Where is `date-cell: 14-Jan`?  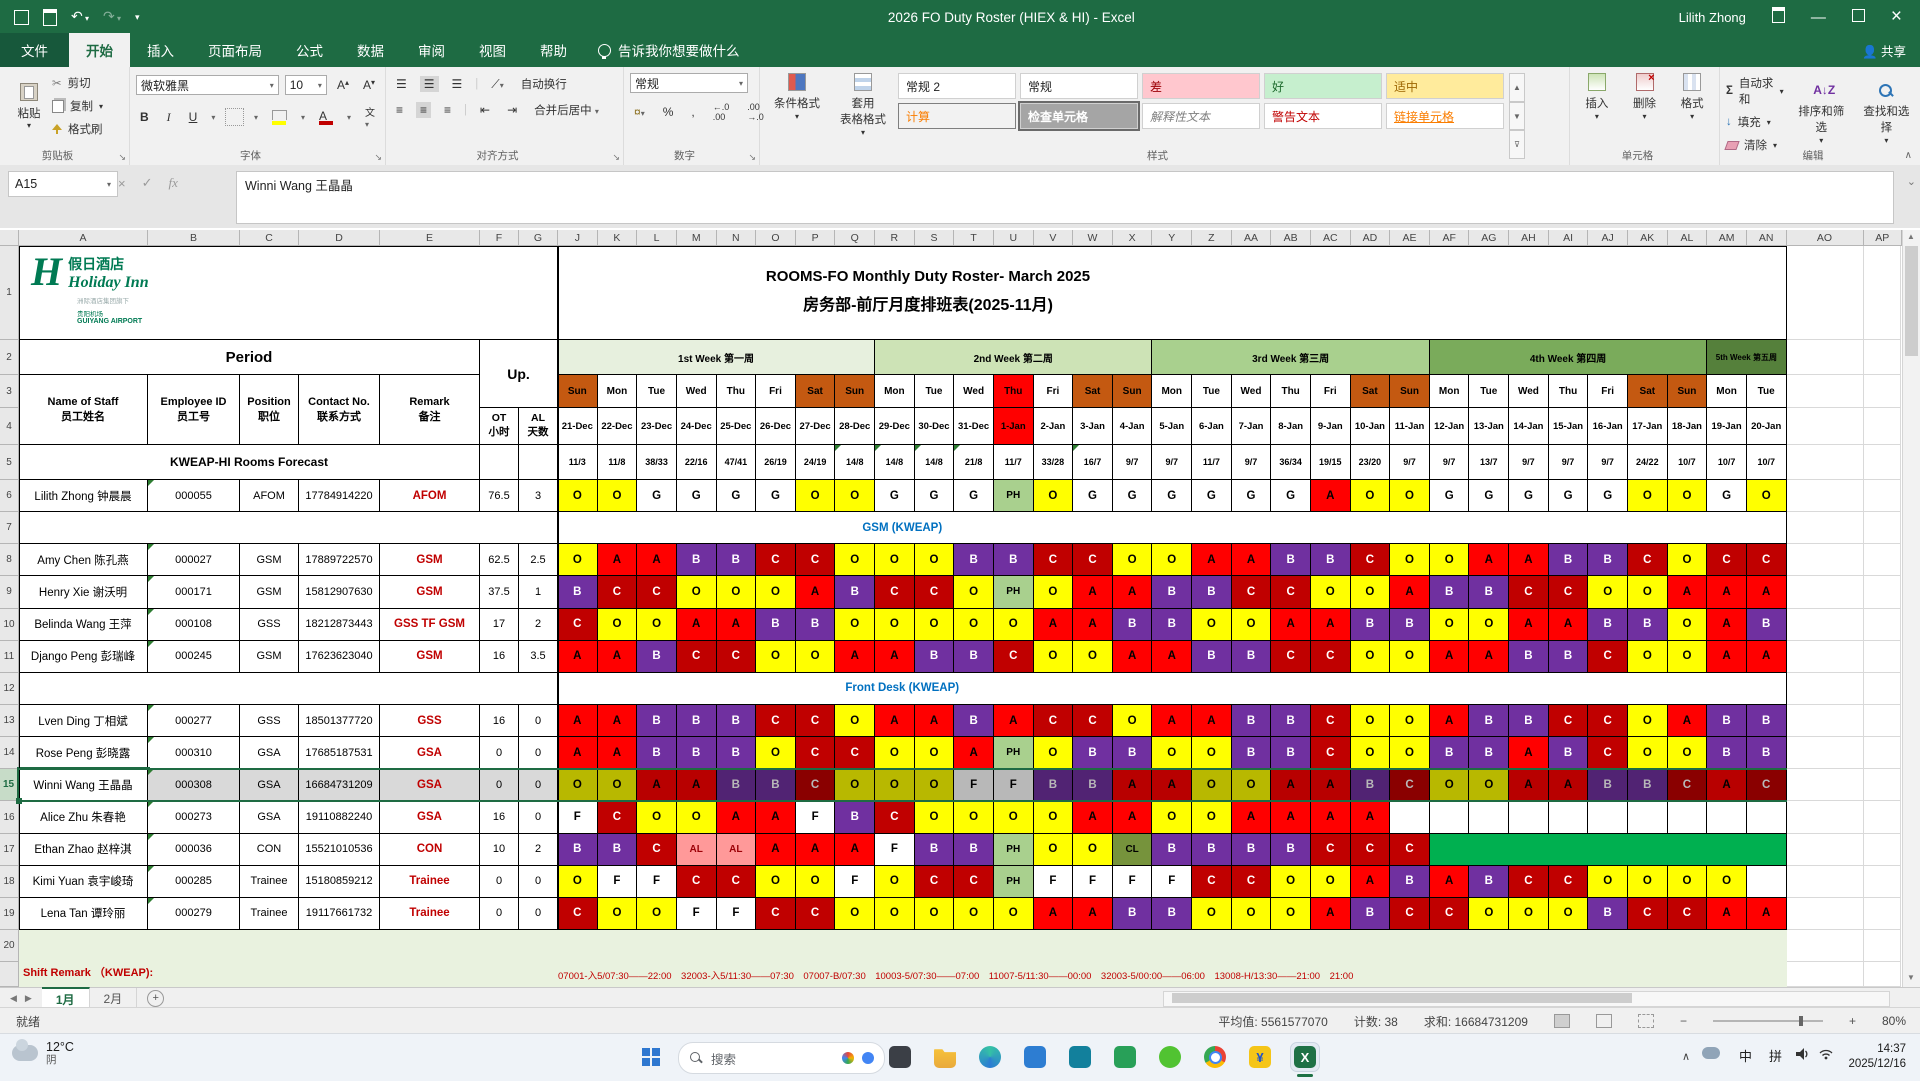 date-cell: 14-Jan is located at coordinates (1529, 426).